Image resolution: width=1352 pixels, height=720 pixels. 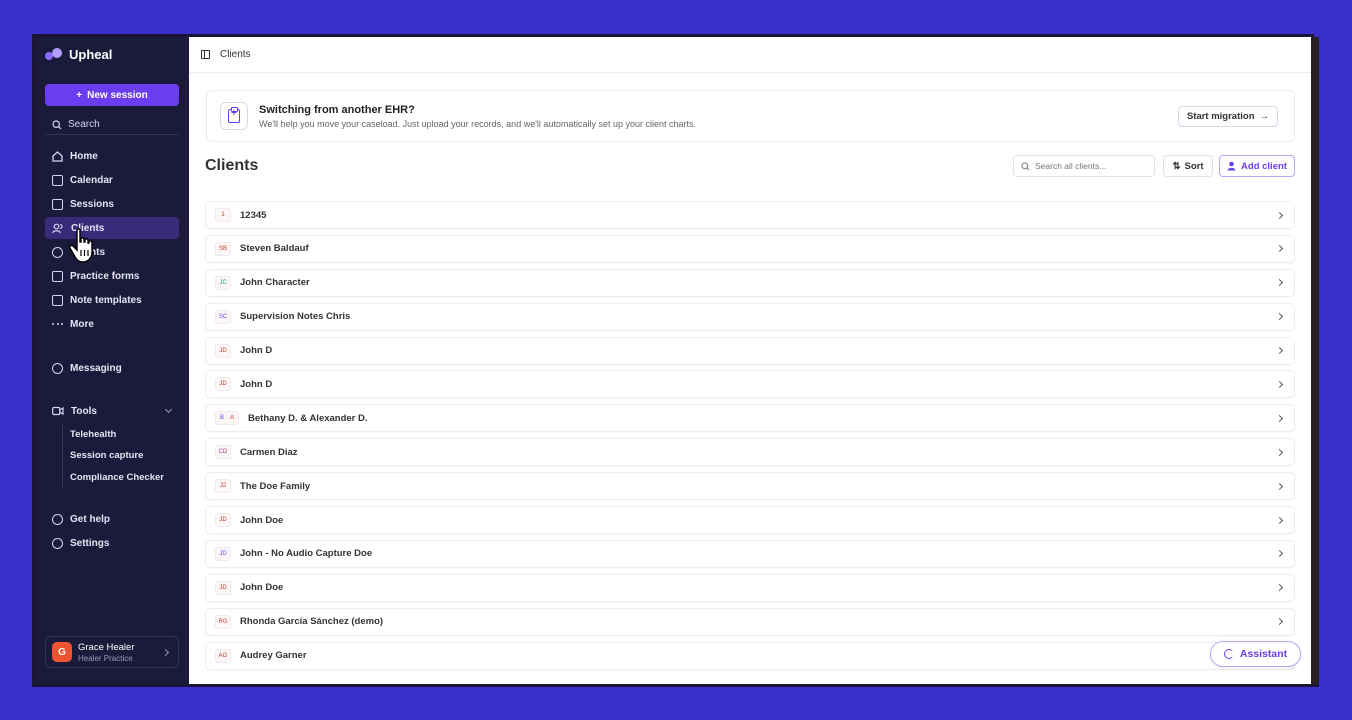 I want to click on sidebar-item-note-templates: Note templates, so click(x=112, y=300).